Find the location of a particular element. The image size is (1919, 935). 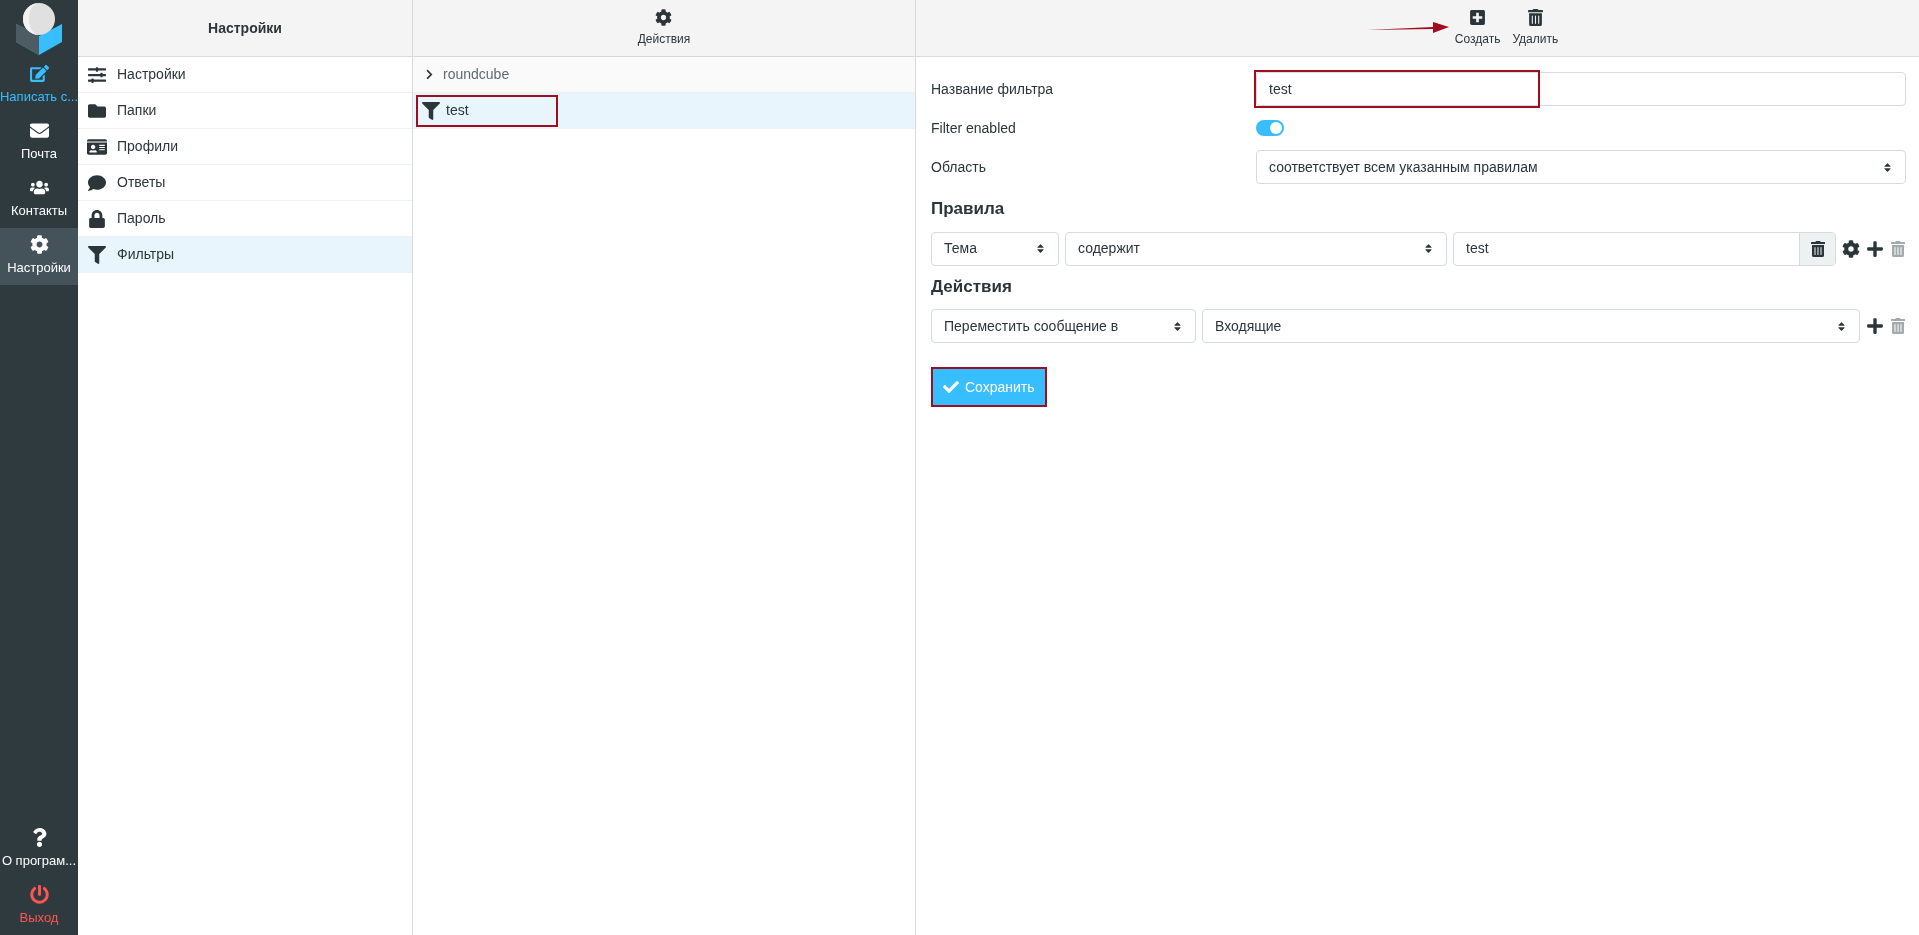

settings-item: Папки is located at coordinates (245, 111).